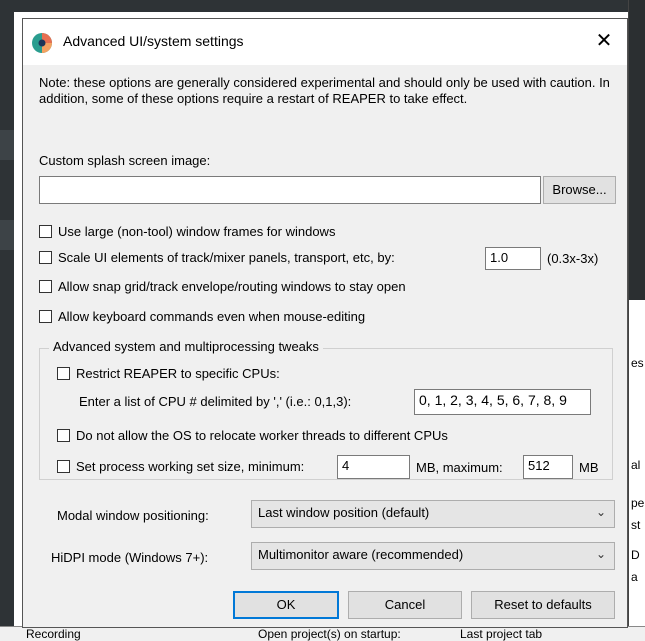 The height and width of the screenshot is (641, 645). I want to click on hidpi-label: HiDPI mode (Windows 7+):, so click(130, 557).